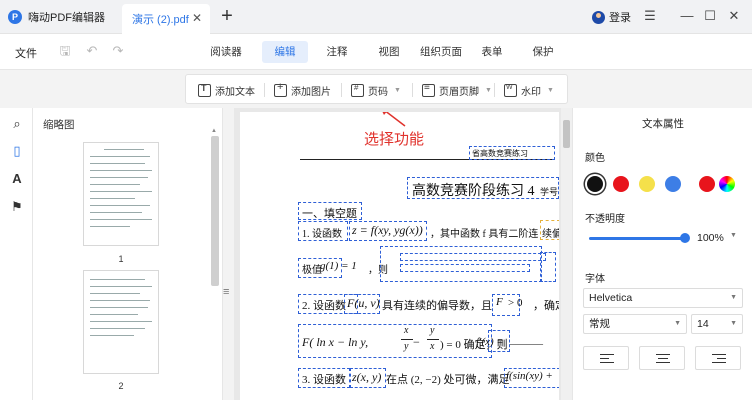 This screenshot has height=400, width=752. Describe the element at coordinates (650, 16) in the screenshot. I see `menu-icon: ☰` at that location.